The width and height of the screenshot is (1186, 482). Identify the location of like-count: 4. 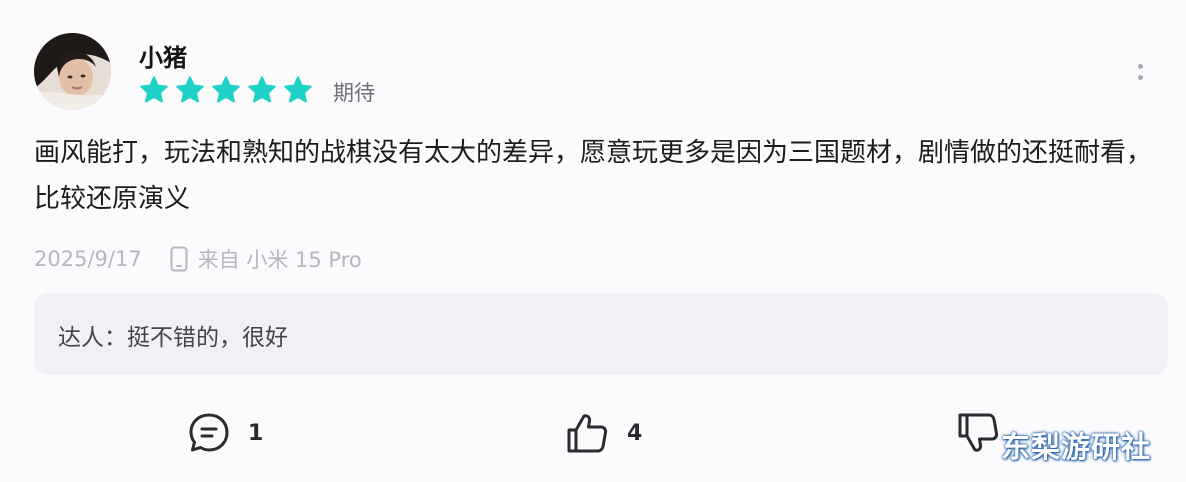
(635, 433).